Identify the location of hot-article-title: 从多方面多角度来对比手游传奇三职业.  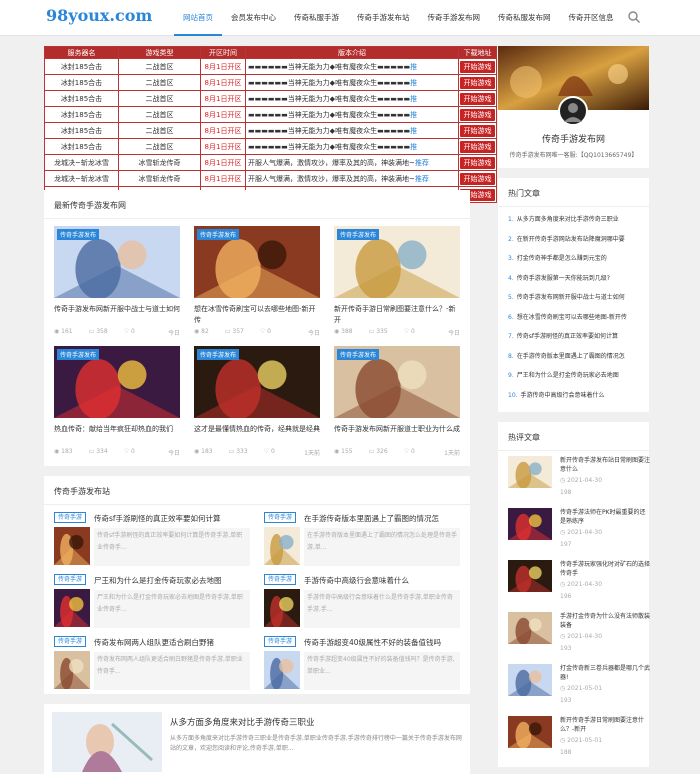
(568, 219).